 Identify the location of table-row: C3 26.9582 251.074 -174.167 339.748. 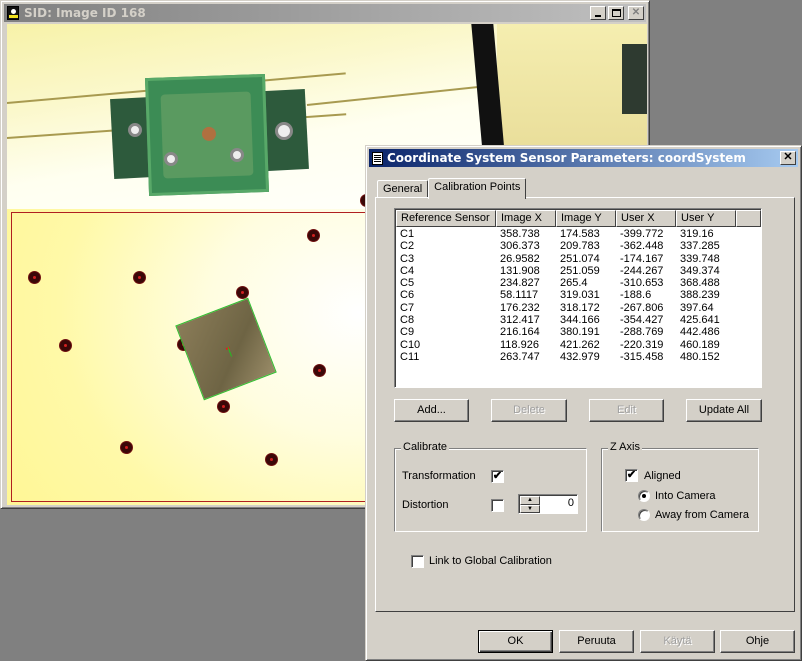
(578, 259).